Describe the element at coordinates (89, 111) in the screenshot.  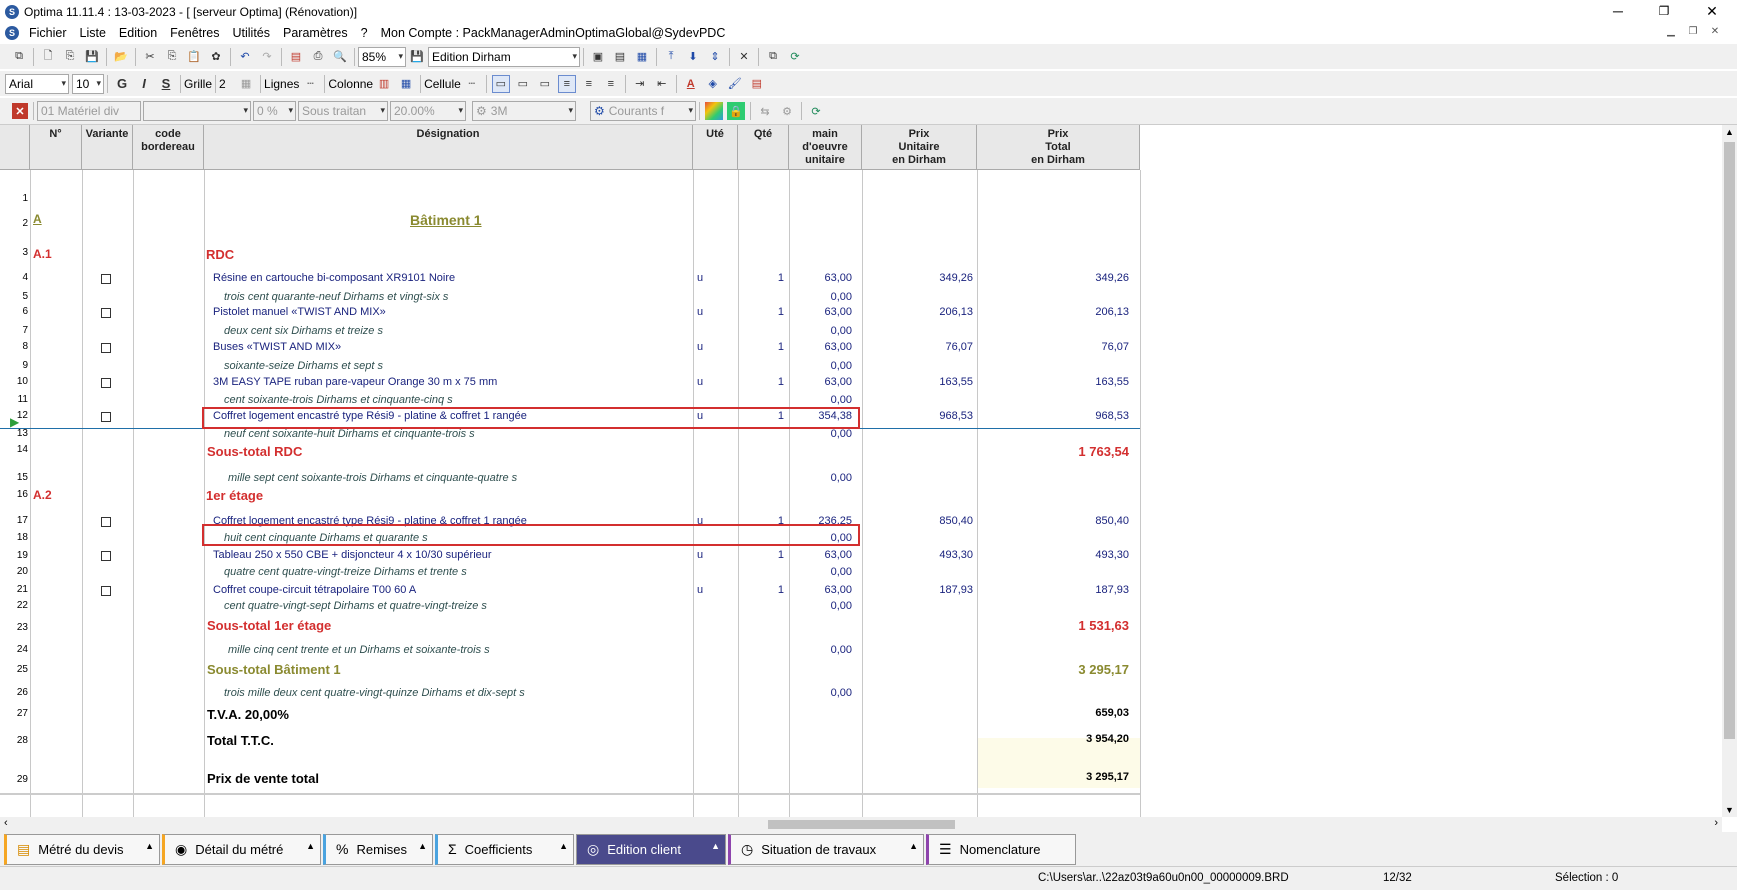
I see `lot-select: 01 Matériel div` at that location.